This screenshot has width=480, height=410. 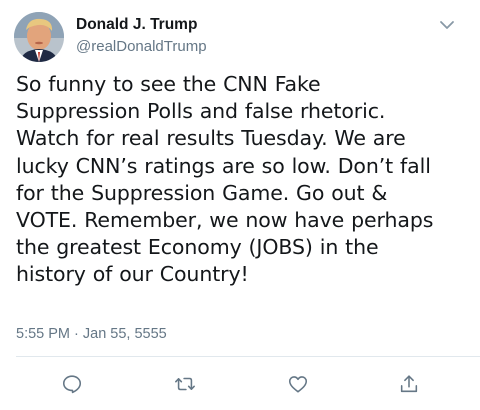 I want to click on retweet-icon, so click(x=185, y=384).